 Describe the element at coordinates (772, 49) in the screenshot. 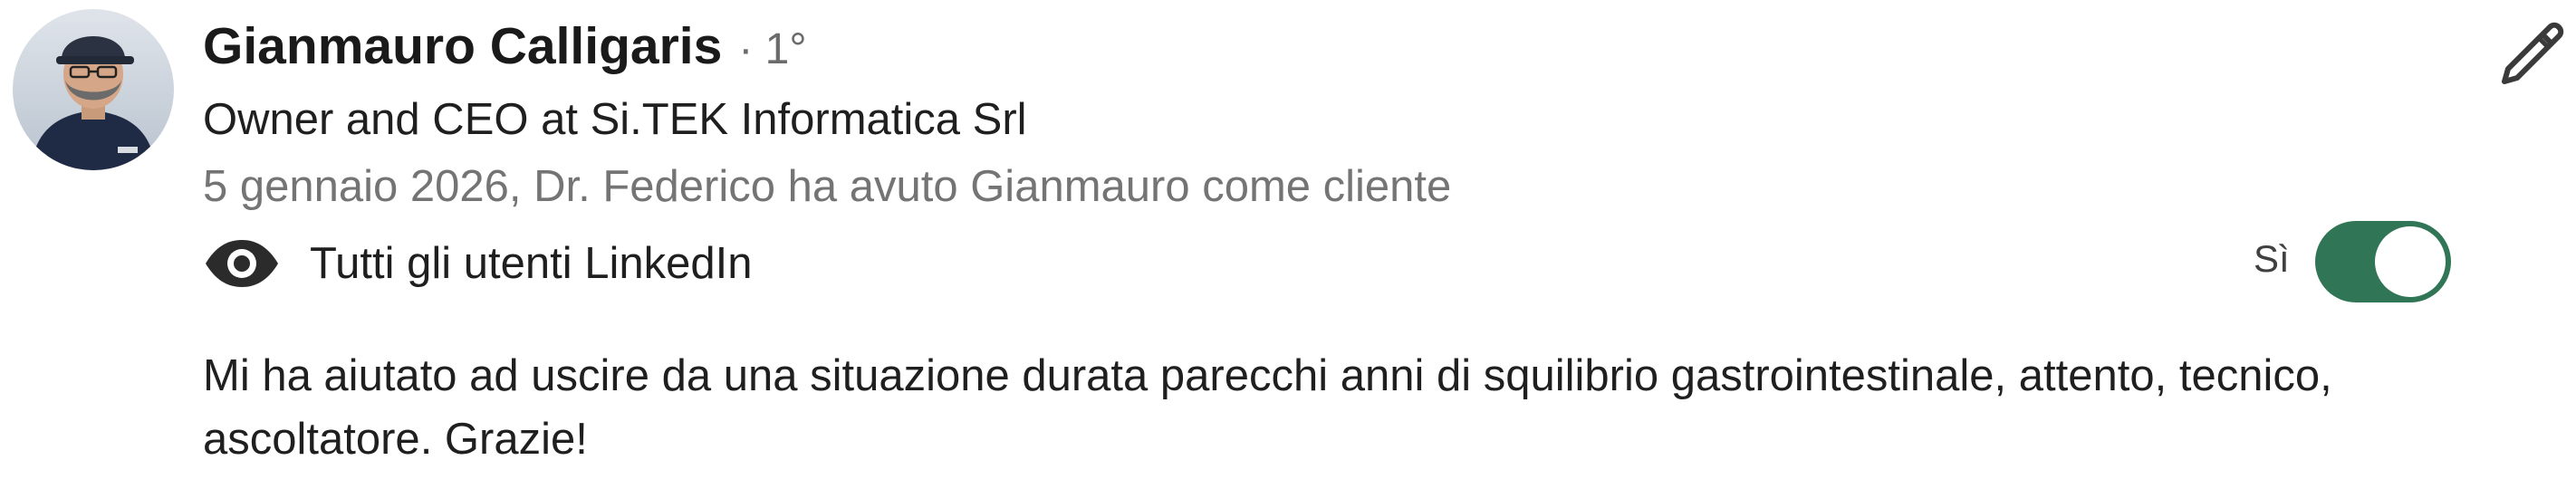

I see `connection-degree: · 1°` at that location.